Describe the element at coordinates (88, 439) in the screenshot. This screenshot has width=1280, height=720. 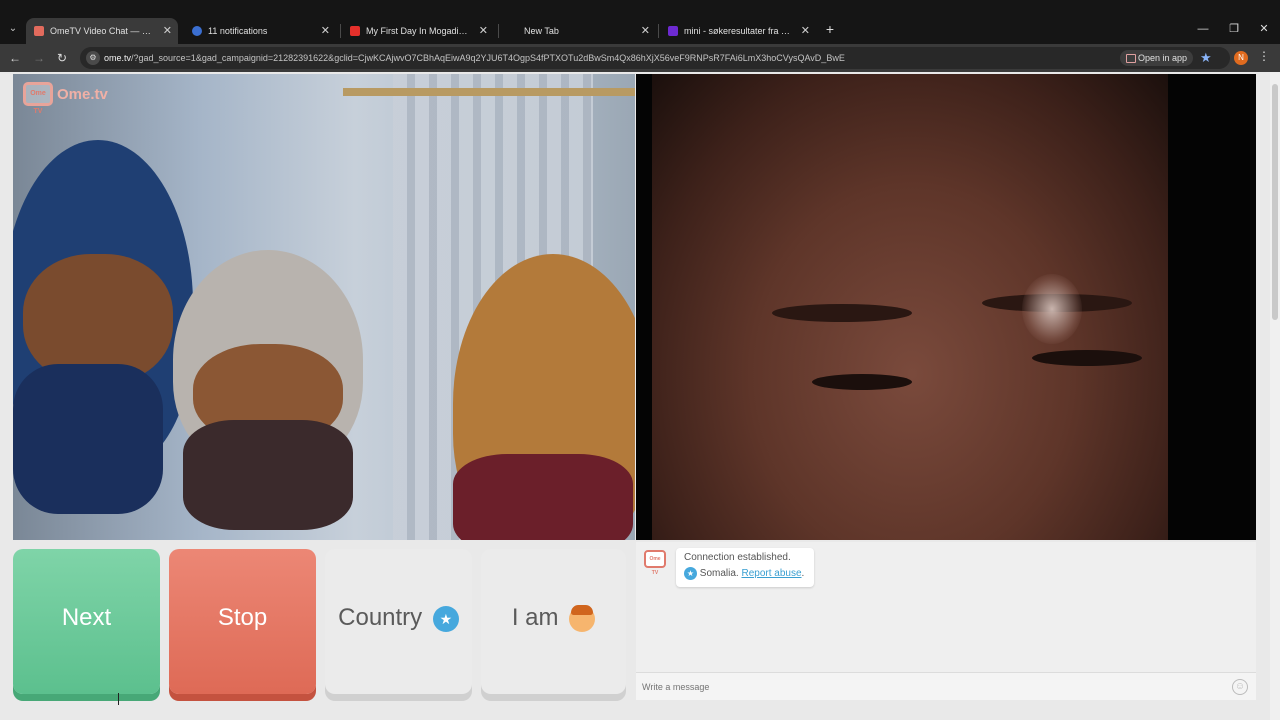
I see `person-left-mask` at that location.